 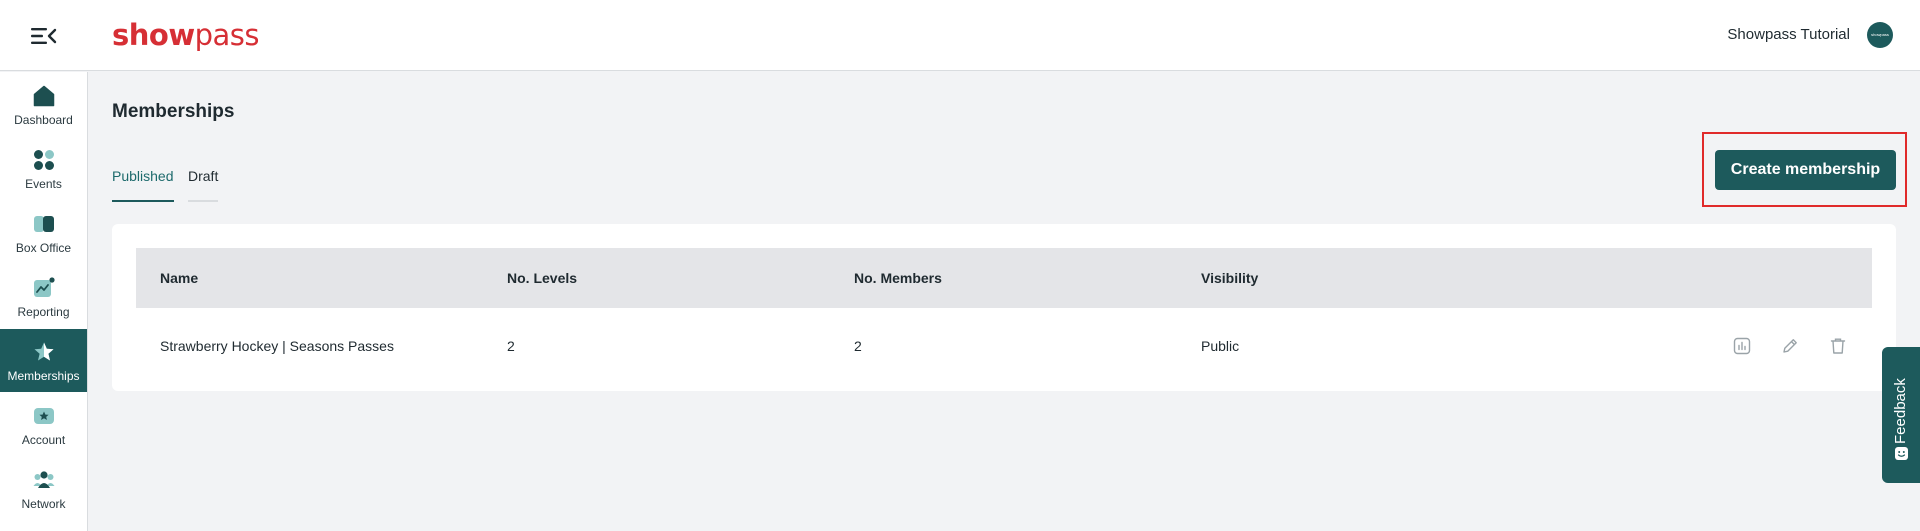 What do you see at coordinates (43, 36) in the screenshot?
I see `menu-collapse-icon` at bounding box center [43, 36].